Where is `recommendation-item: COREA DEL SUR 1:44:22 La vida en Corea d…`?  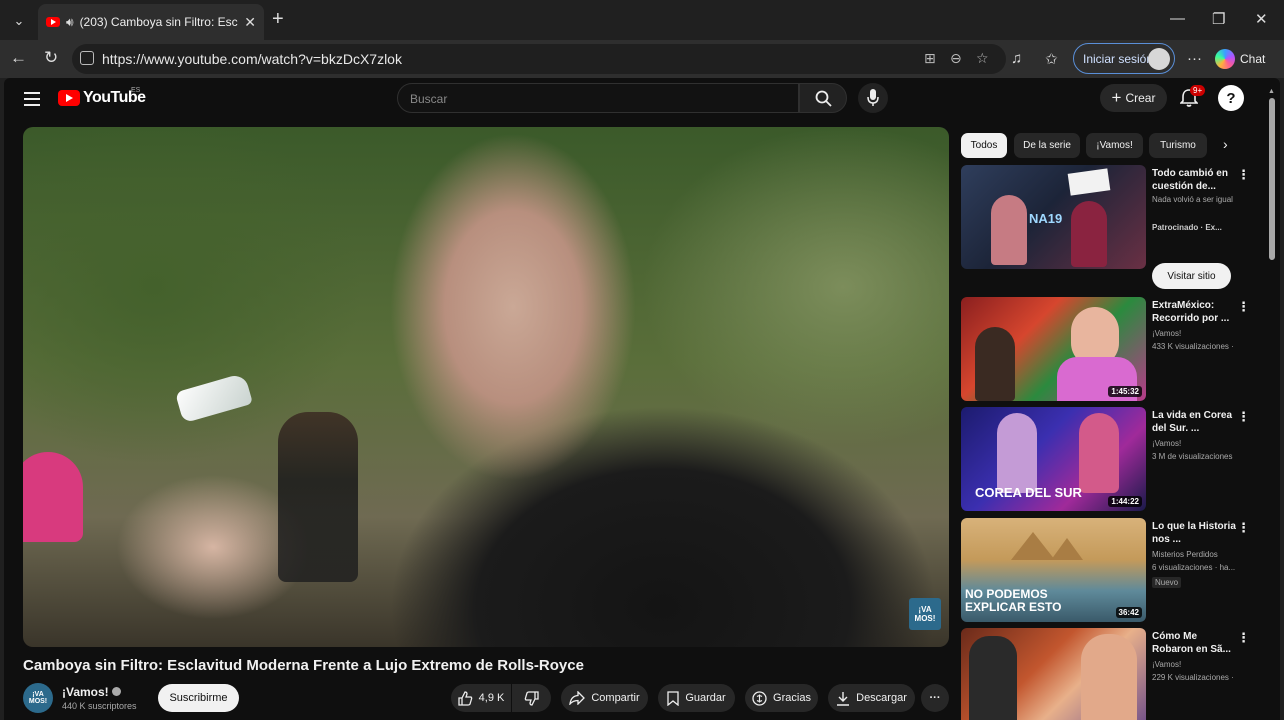
recommendation-item: COREA DEL SUR 1:44:22 La vida en Corea d… is located at coordinates (1113, 459).